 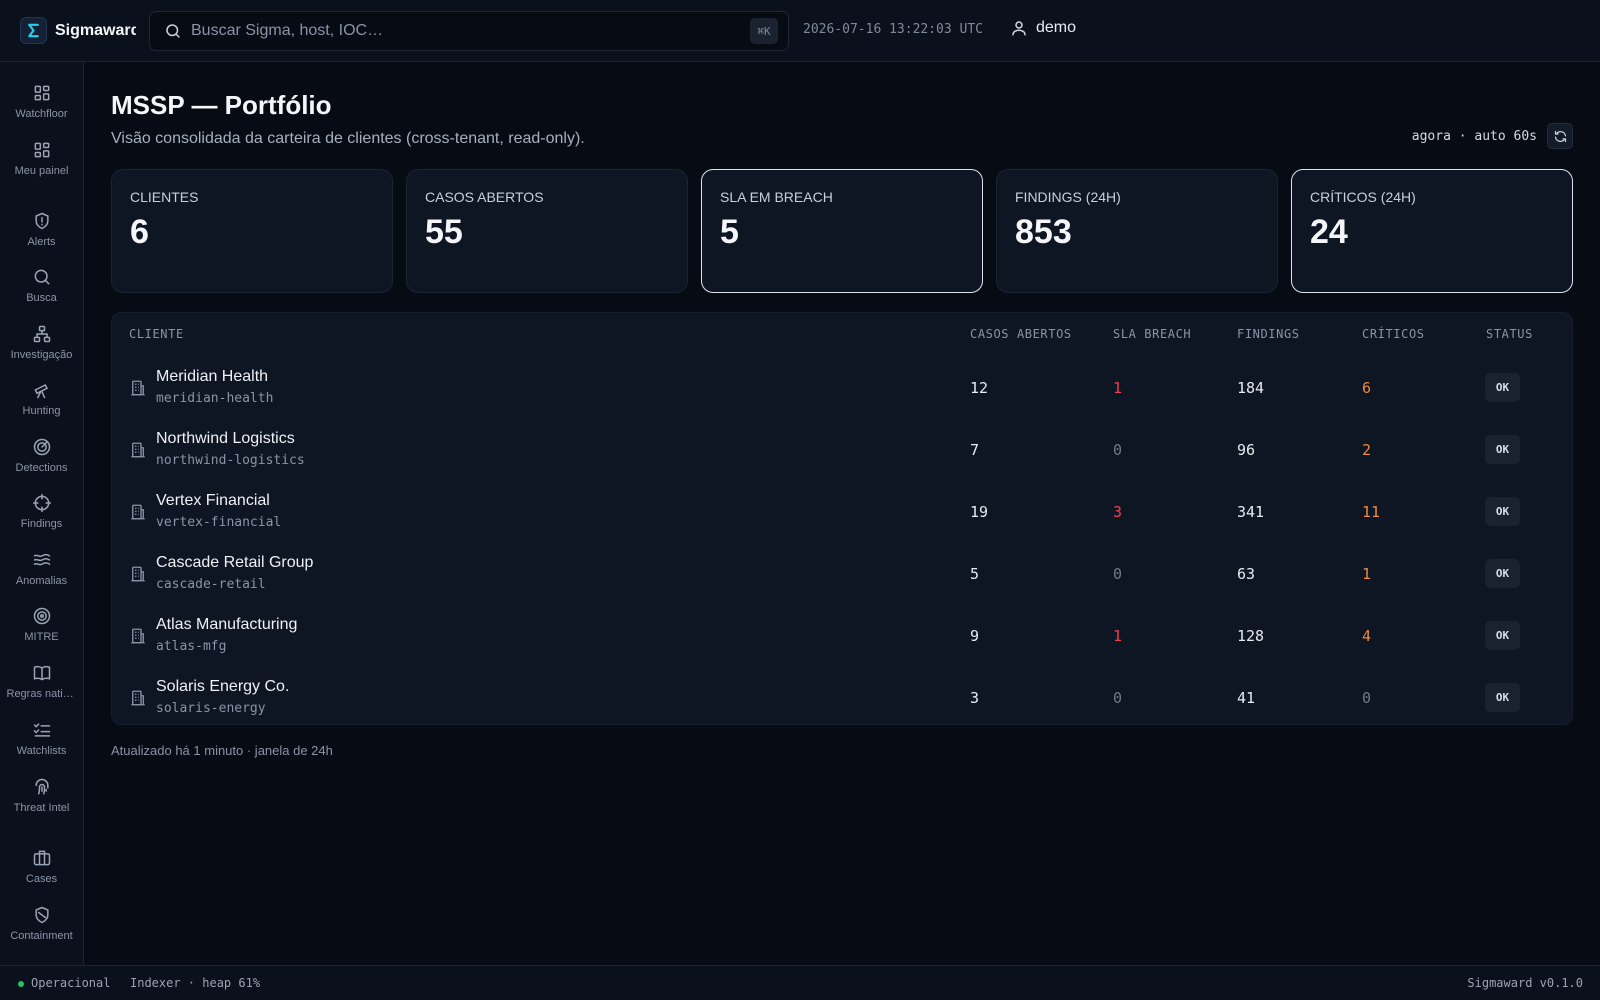 I want to click on sidebar-item-label: Containment, so click(x=41, y=936).